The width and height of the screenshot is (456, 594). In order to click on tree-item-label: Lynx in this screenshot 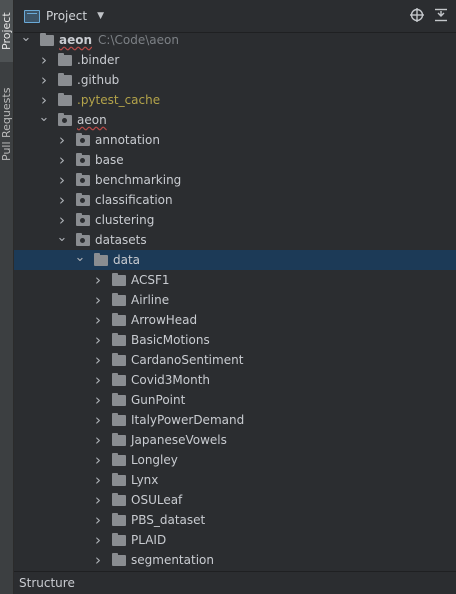, I will do `click(145, 480)`.